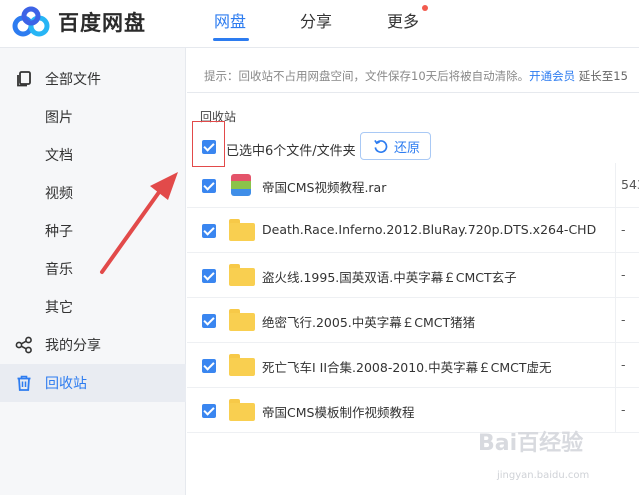 The width and height of the screenshot is (639, 495). What do you see at coordinates (543, 475) in the screenshot?
I see `watermark-url: jingyan.baidu.com` at bounding box center [543, 475].